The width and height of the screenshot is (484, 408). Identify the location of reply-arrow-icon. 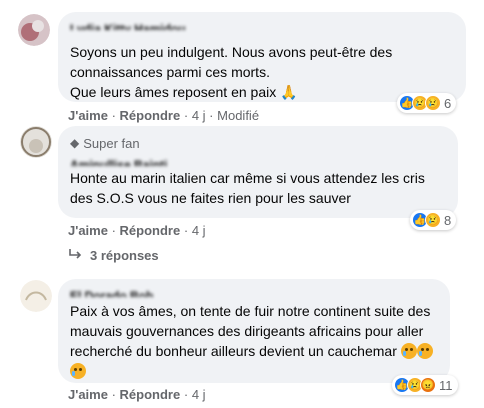
(75, 255).